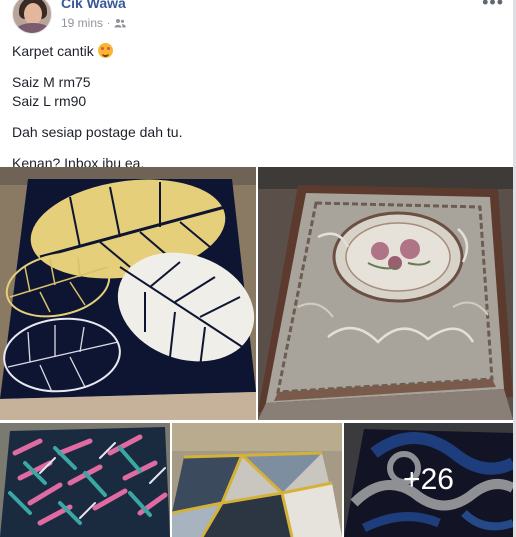 Image resolution: width=516 pixels, height=537 pixels. I want to click on post-header: Cik Wawa 19 mins · •••, so click(258, 18).